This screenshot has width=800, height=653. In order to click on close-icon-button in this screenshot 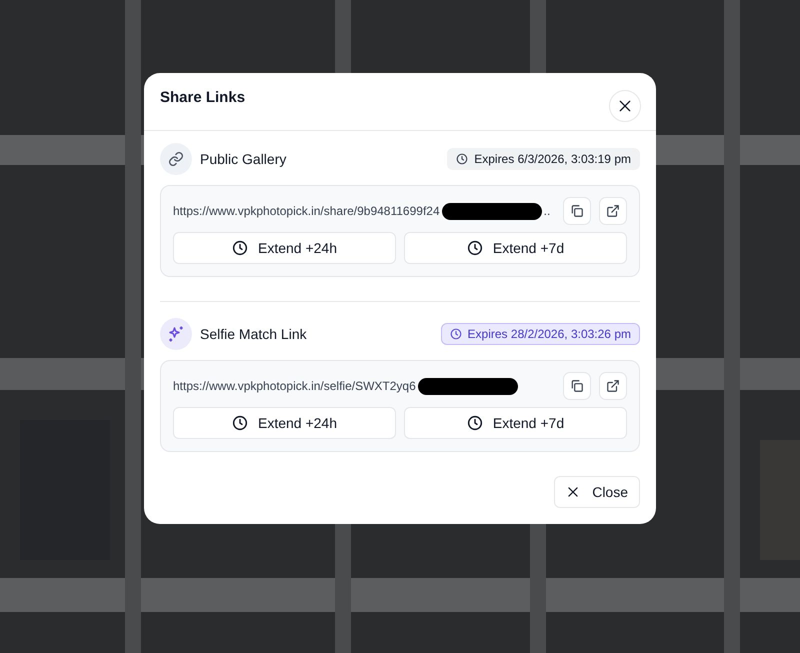, I will do `click(625, 106)`.